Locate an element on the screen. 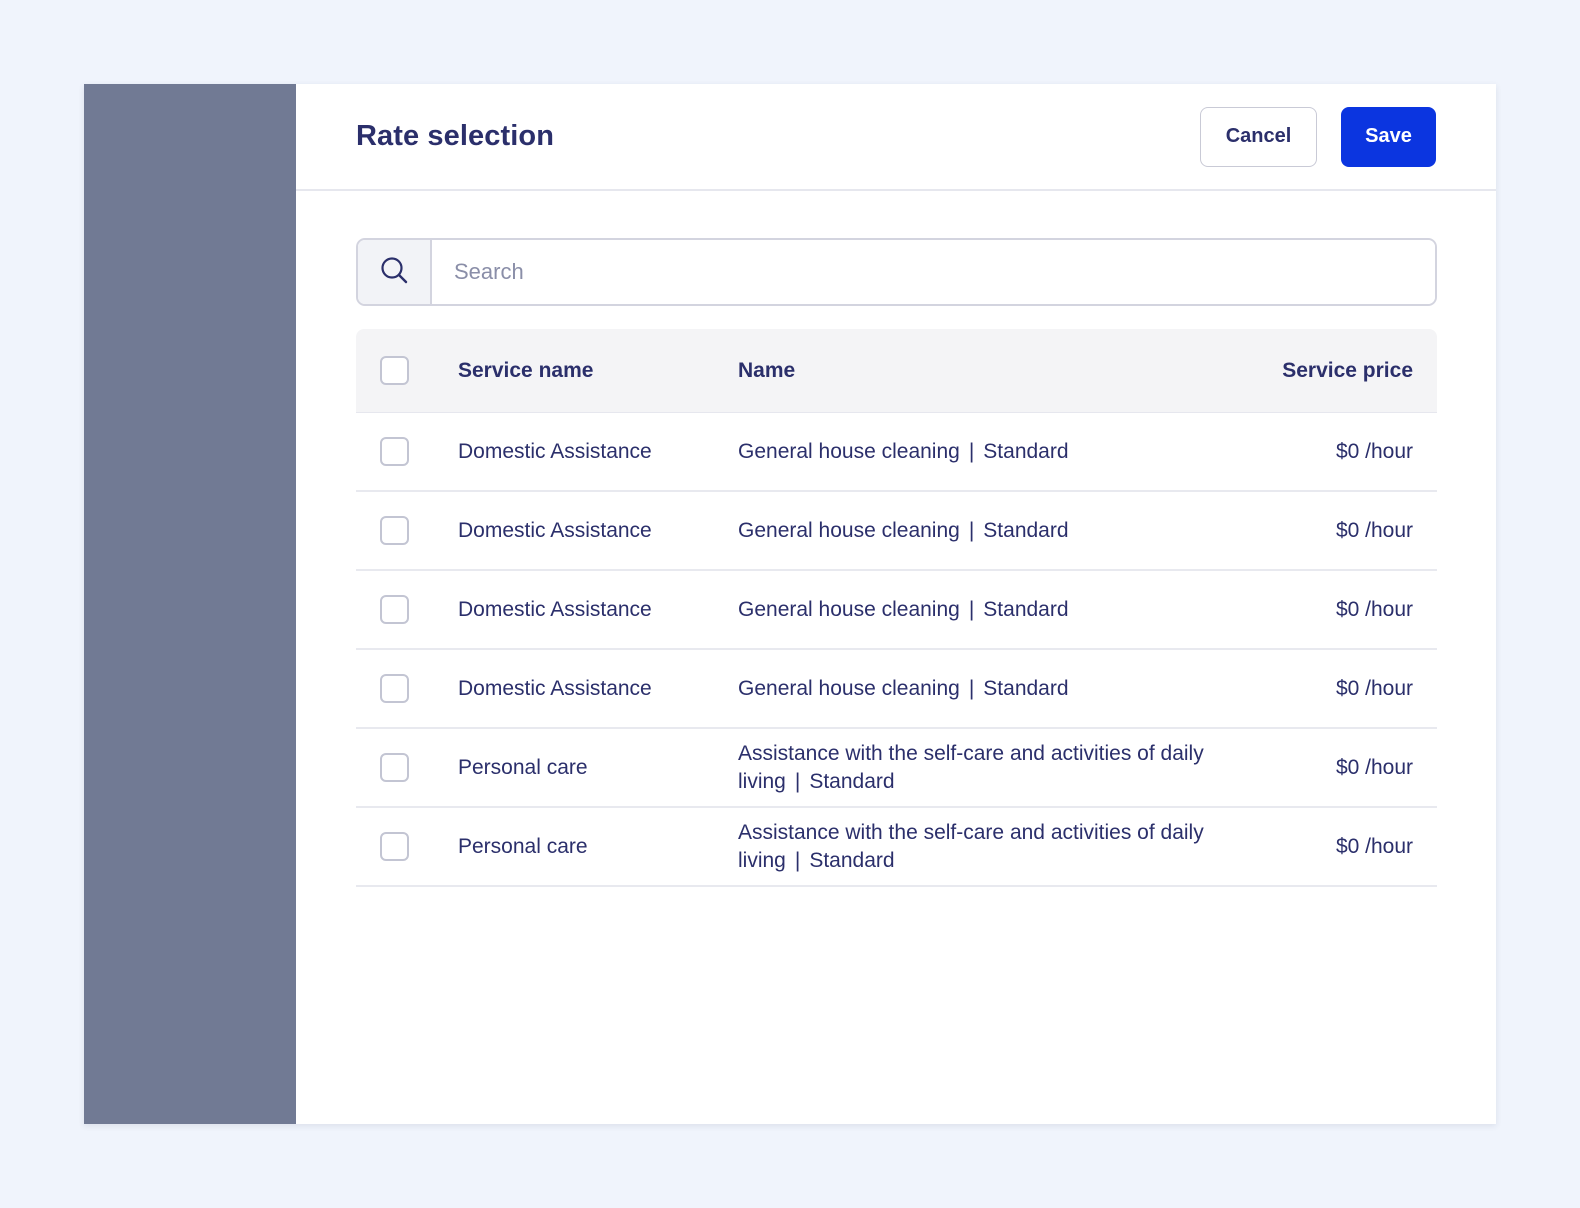 The image size is (1580, 1208). search-icon-box is located at coordinates (395, 272).